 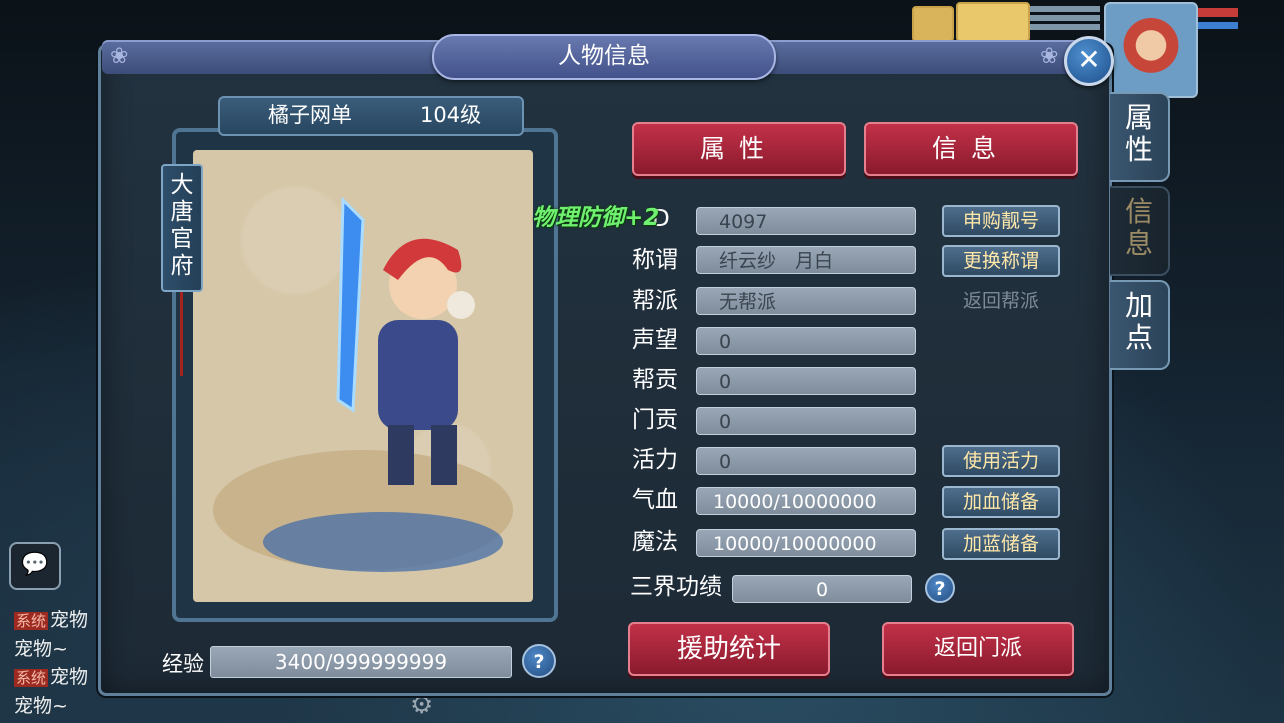 I want to click on mp-bar, so click(x=1218, y=25).